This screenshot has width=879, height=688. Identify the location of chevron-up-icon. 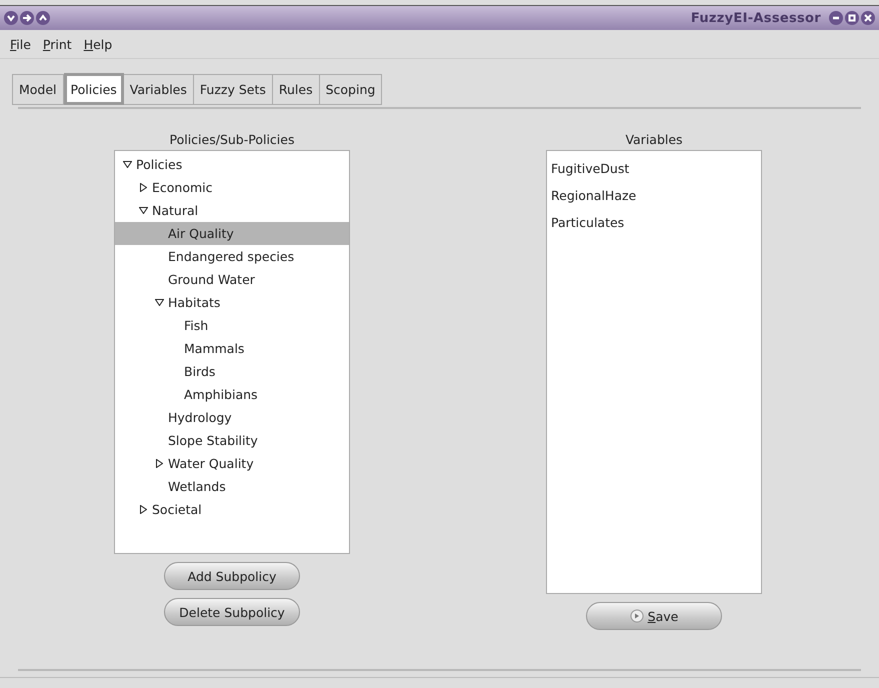
(43, 18).